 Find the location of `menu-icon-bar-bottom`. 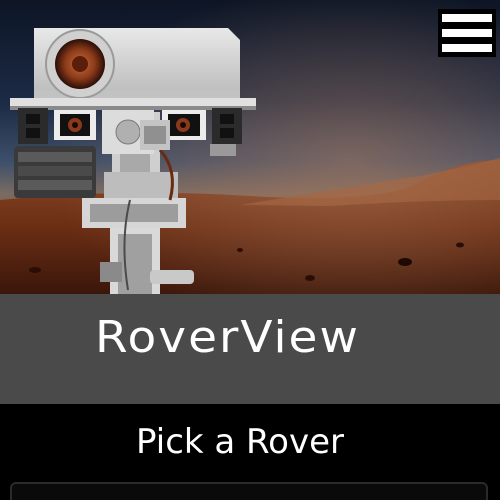

menu-icon-bar-bottom is located at coordinates (467, 48).